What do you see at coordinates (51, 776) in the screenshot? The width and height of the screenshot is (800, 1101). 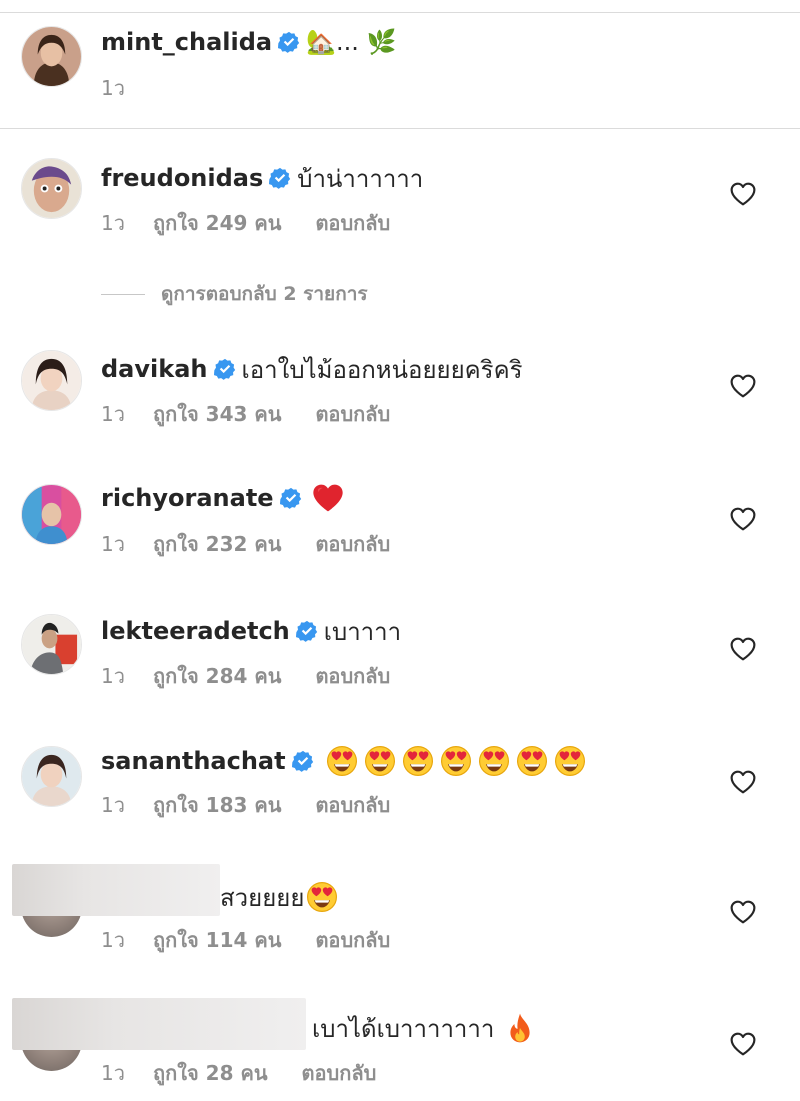 I see `avatar-sananthachat` at bounding box center [51, 776].